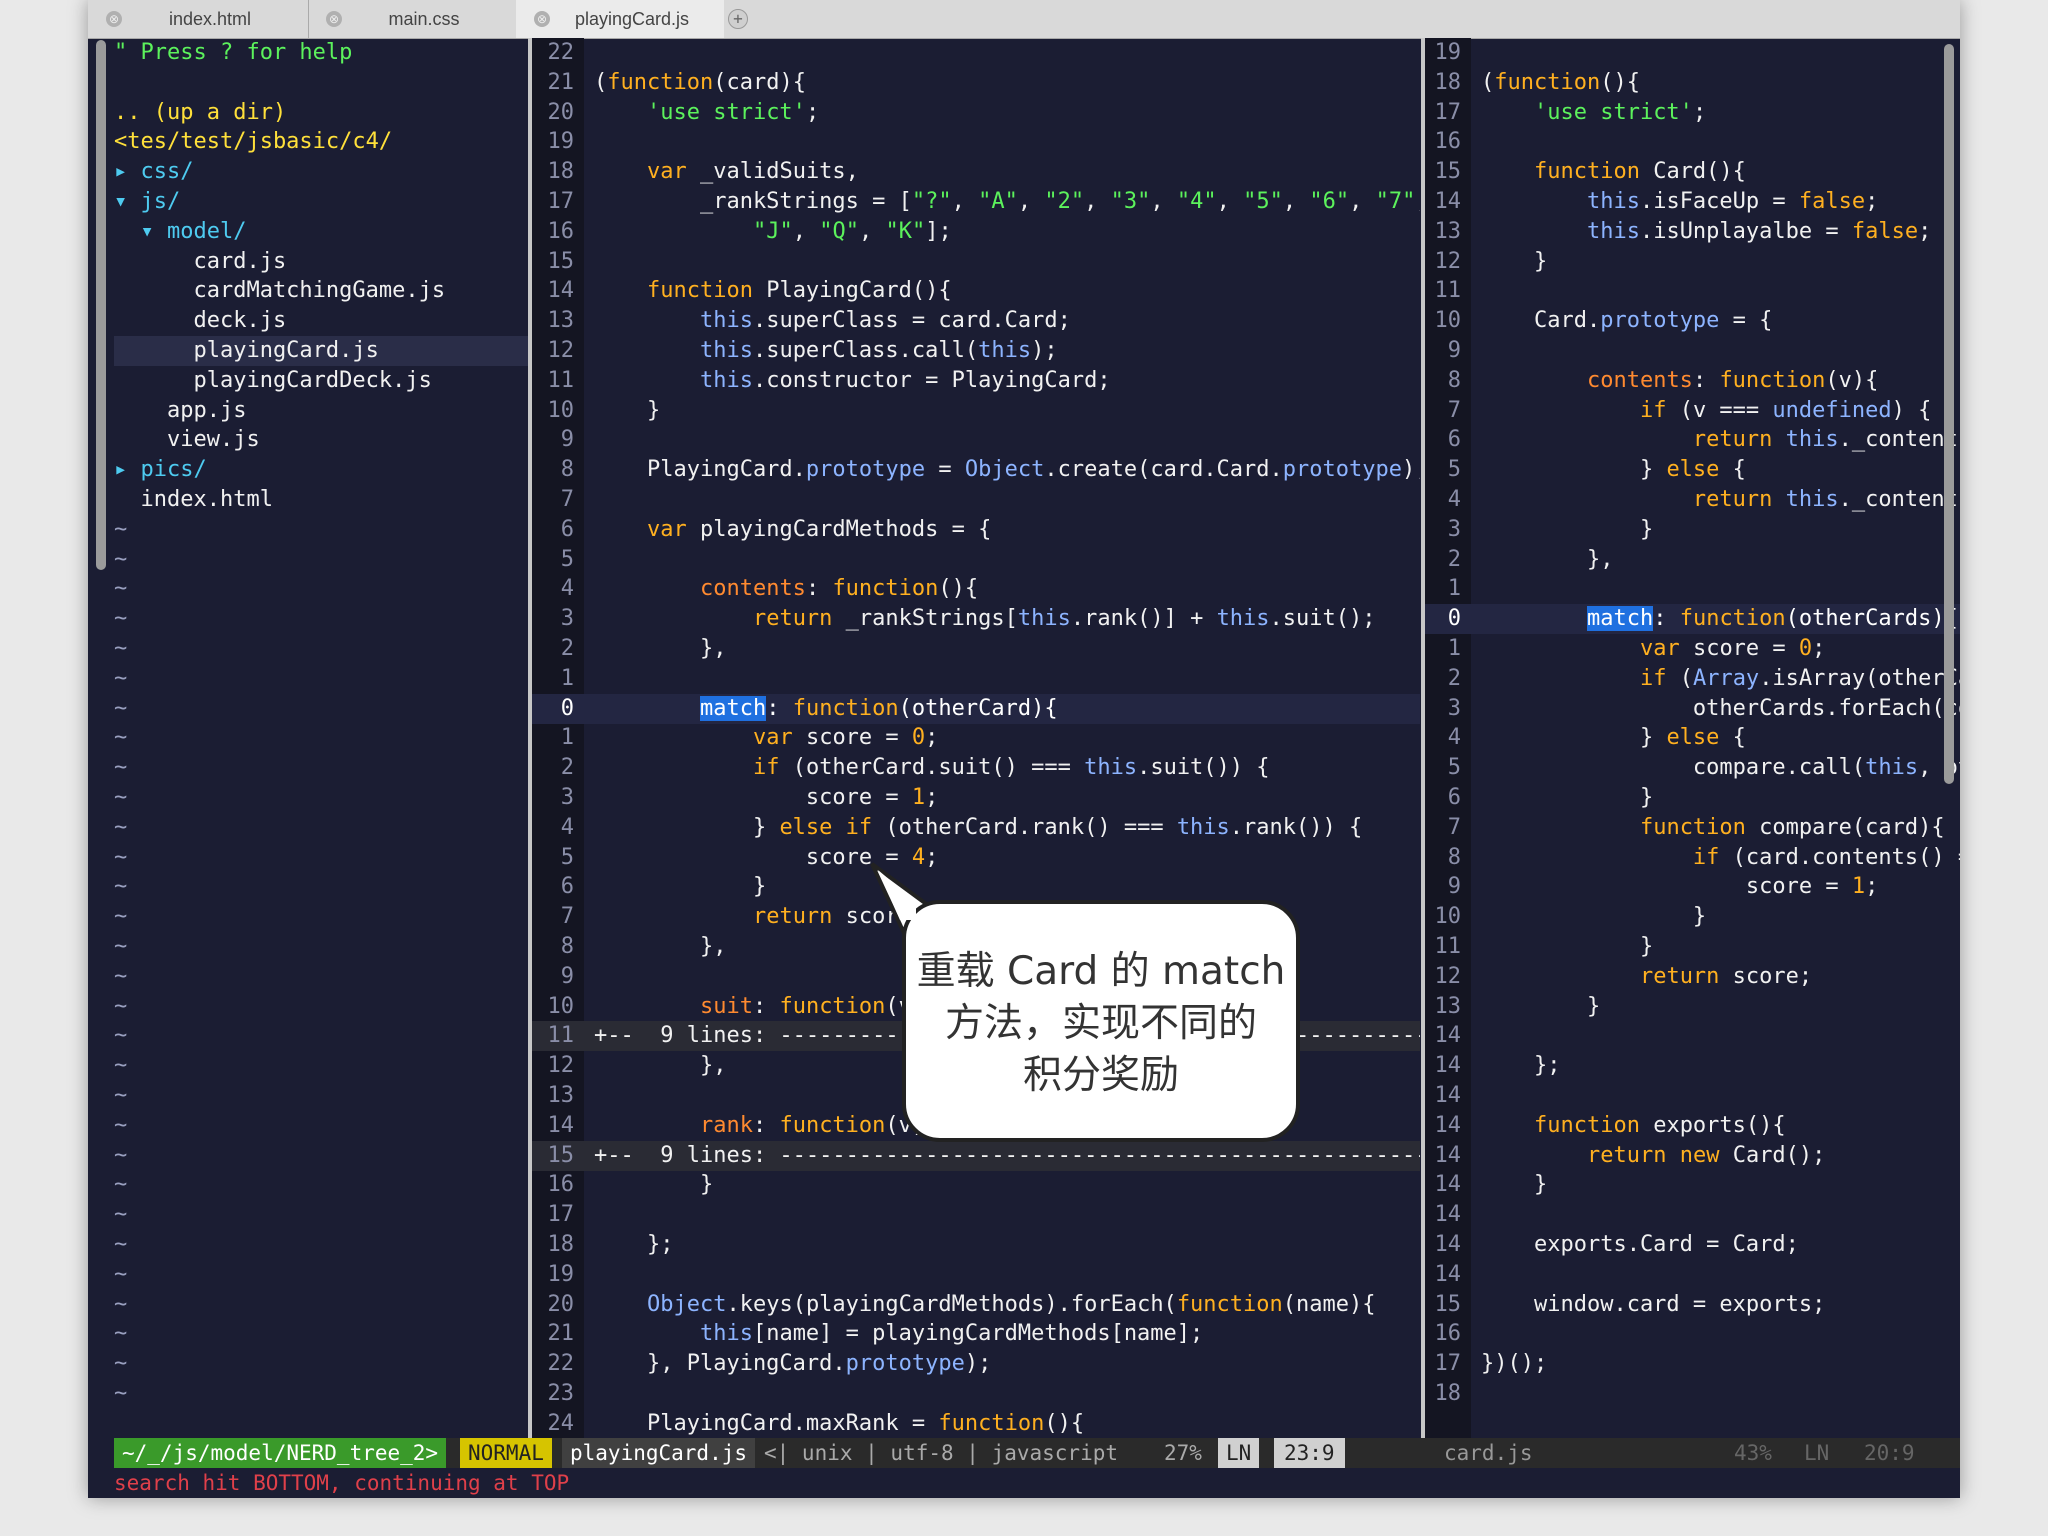 This screenshot has height=1536, width=2048. What do you see at coordinates (1692, 172) in the screenshot?
I see `code-line: 15 function Card(){` at bounding box center [1692, 172].